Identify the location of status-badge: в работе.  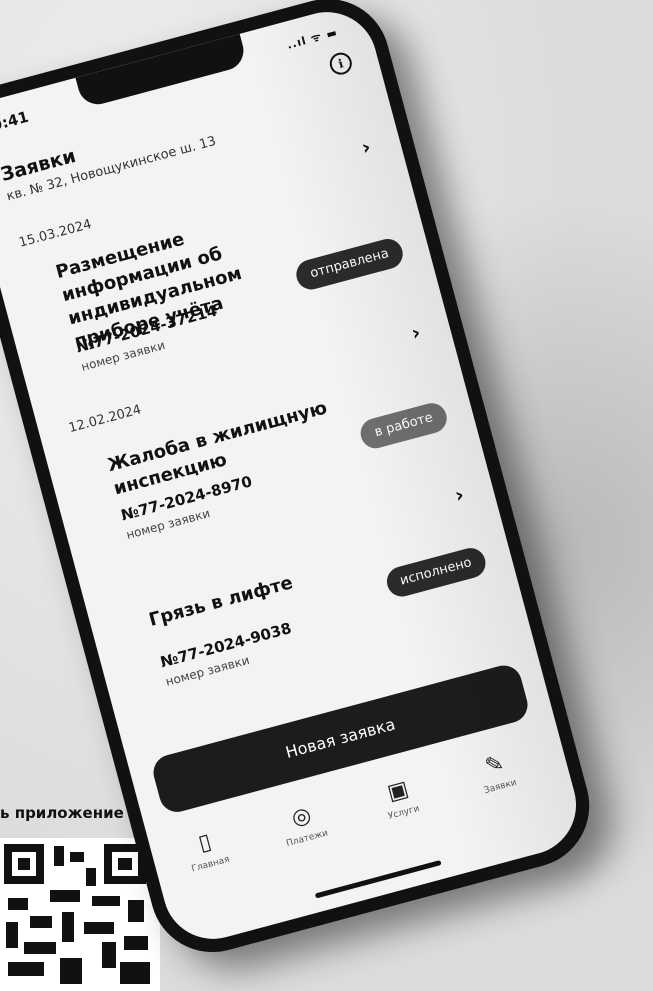
(404, 425).